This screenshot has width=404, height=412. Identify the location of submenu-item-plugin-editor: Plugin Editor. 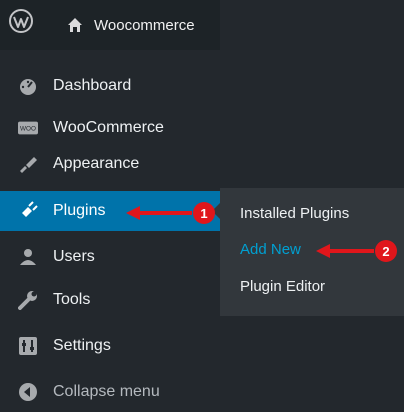
(282, 286).